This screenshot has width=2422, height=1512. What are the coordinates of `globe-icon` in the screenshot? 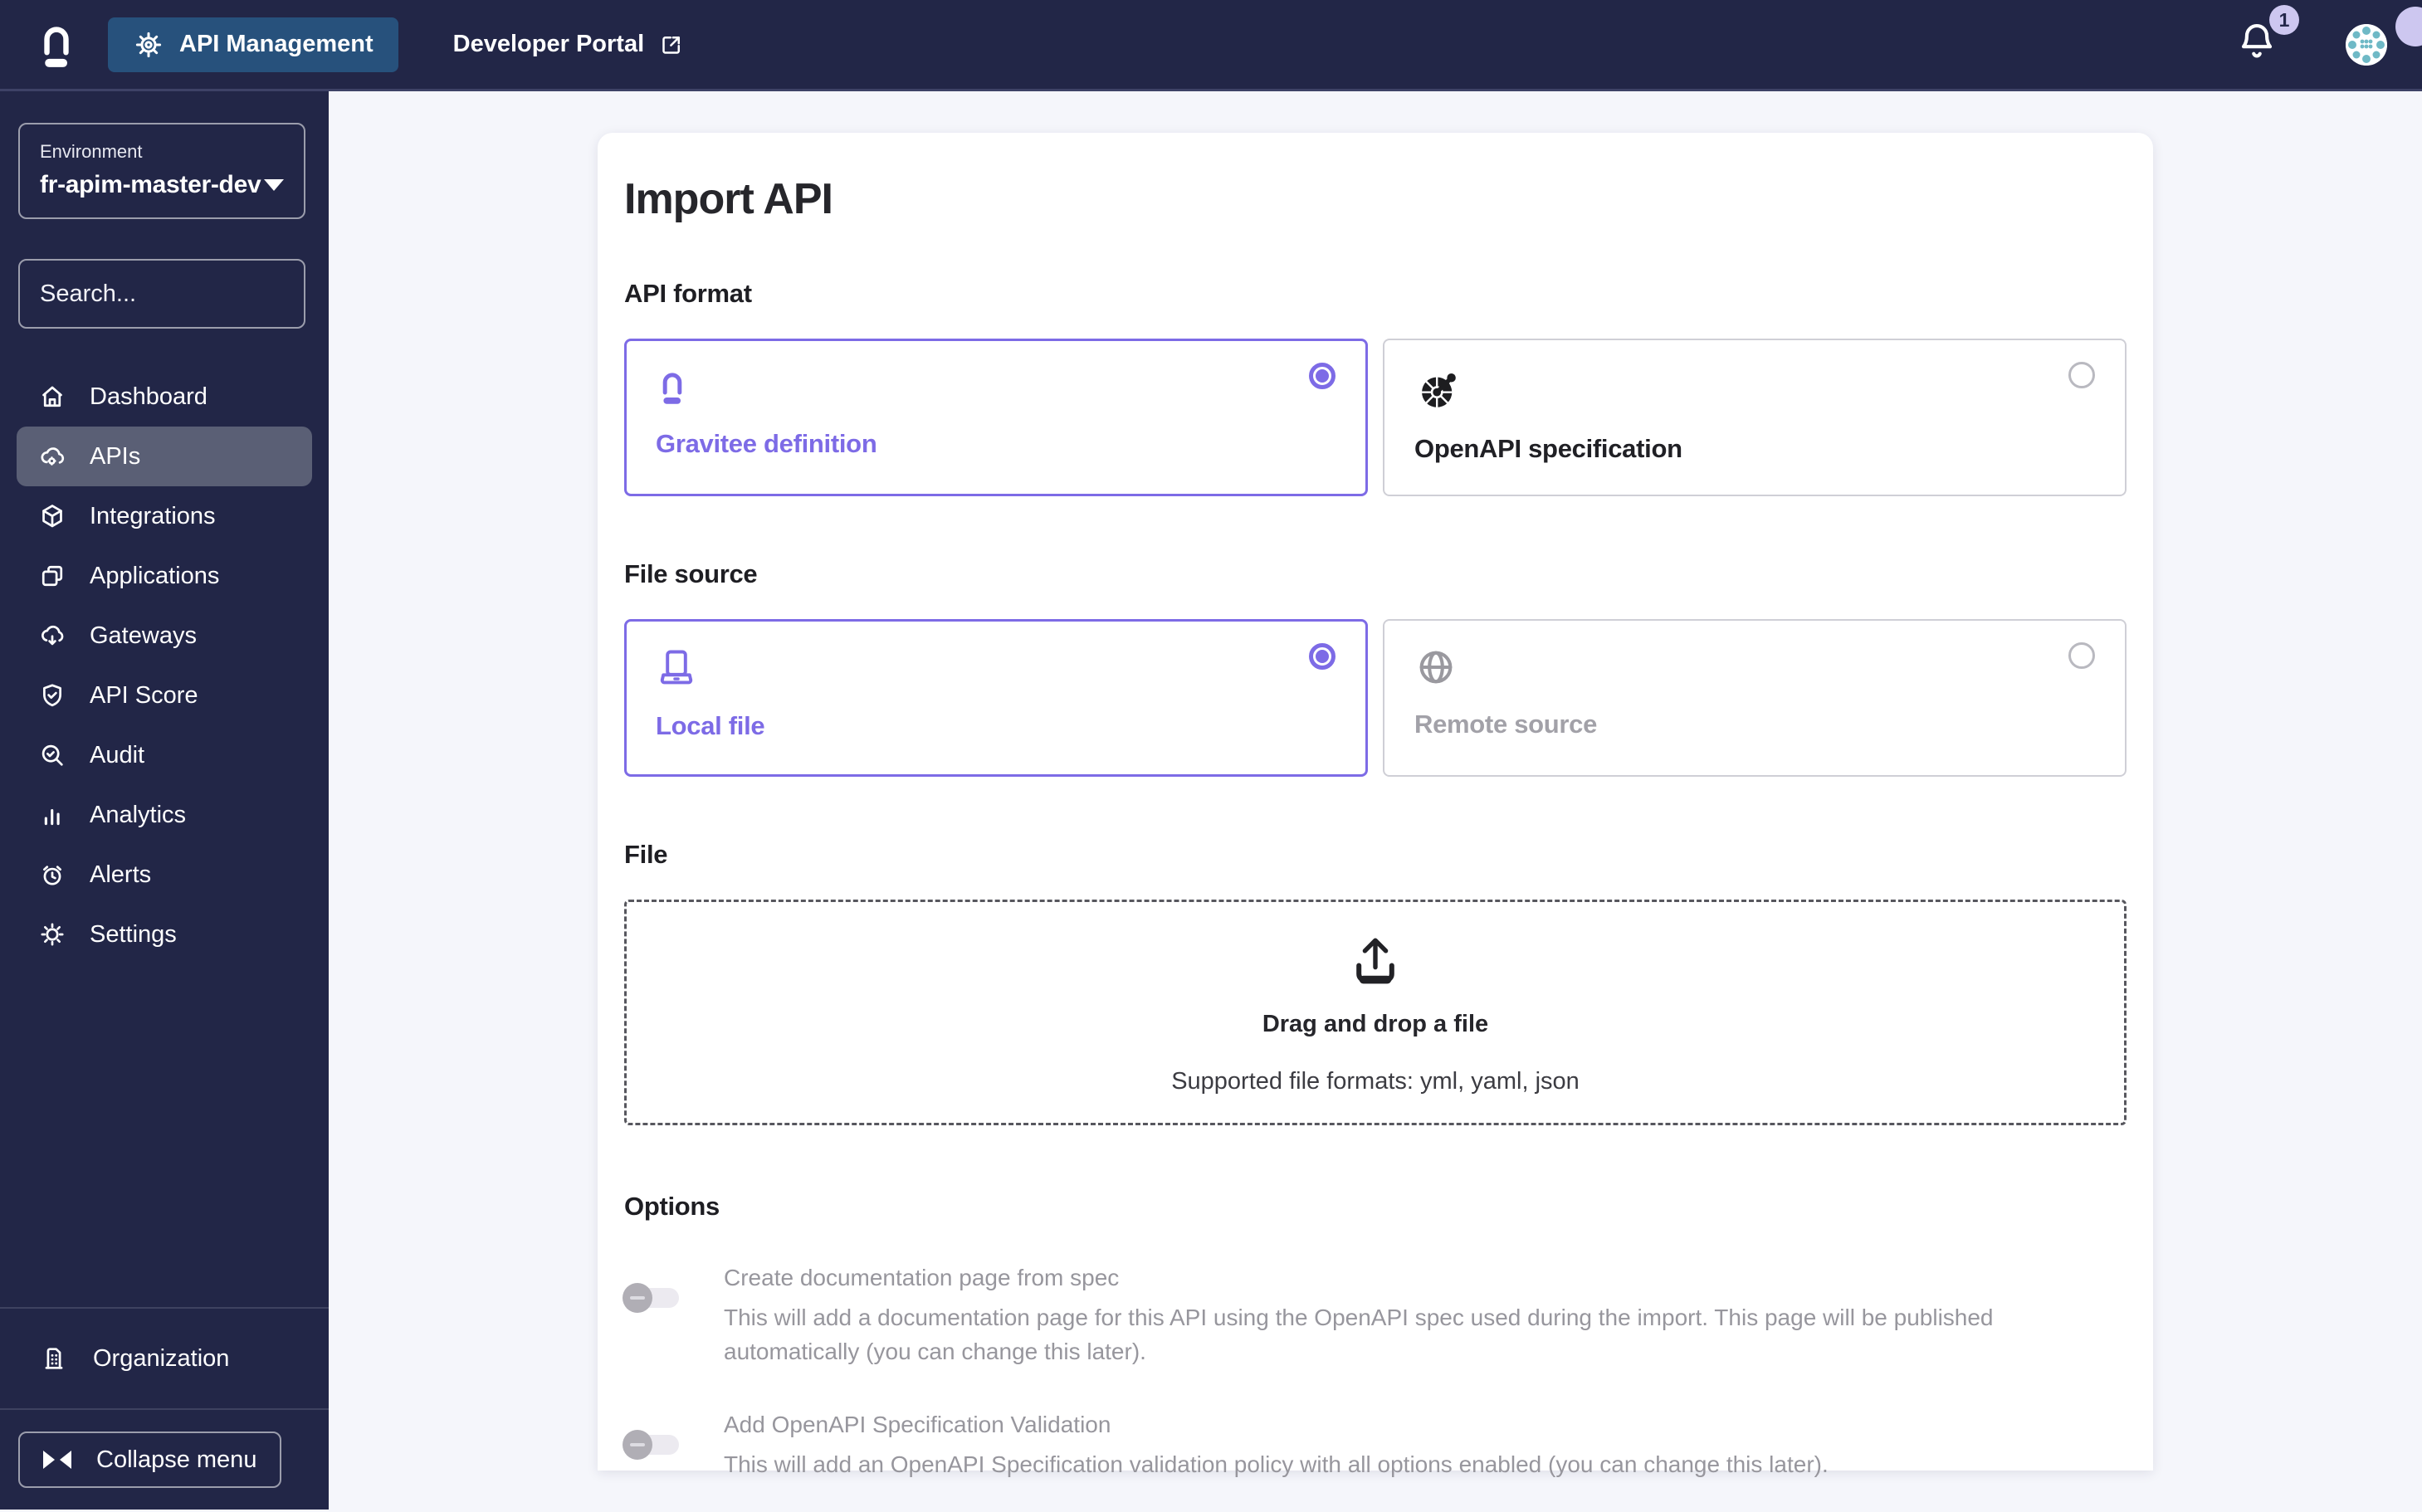 It's located at (1436, 667).